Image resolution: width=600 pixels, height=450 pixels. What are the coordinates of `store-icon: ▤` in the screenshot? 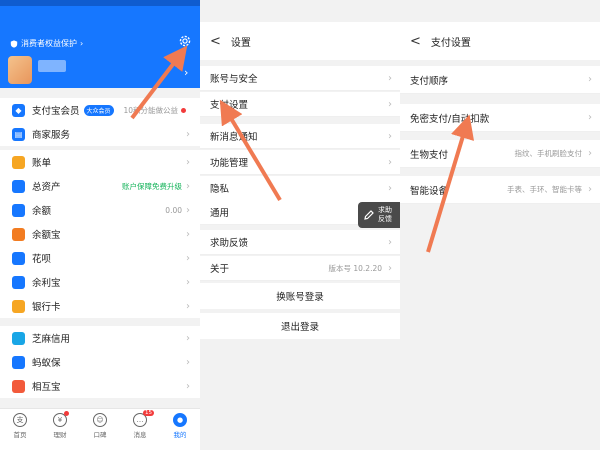 It's located at (18, 134).